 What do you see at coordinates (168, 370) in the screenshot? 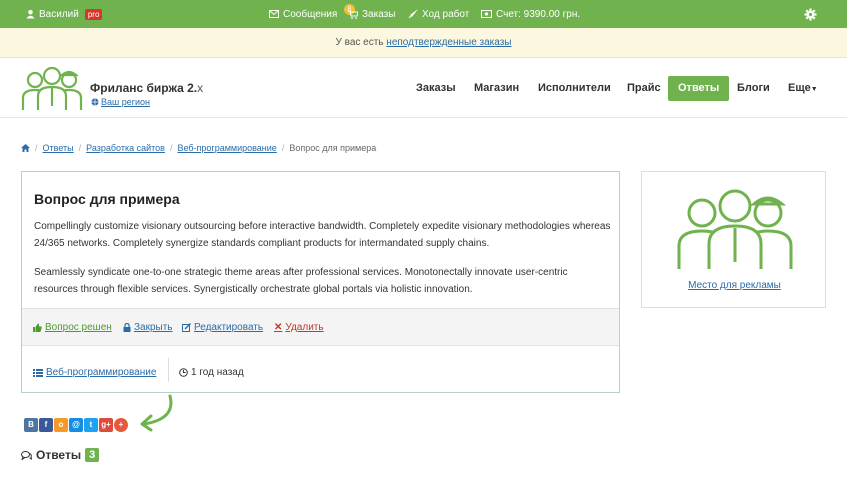
I see `footer-divider` at bounding box center [168, 370].